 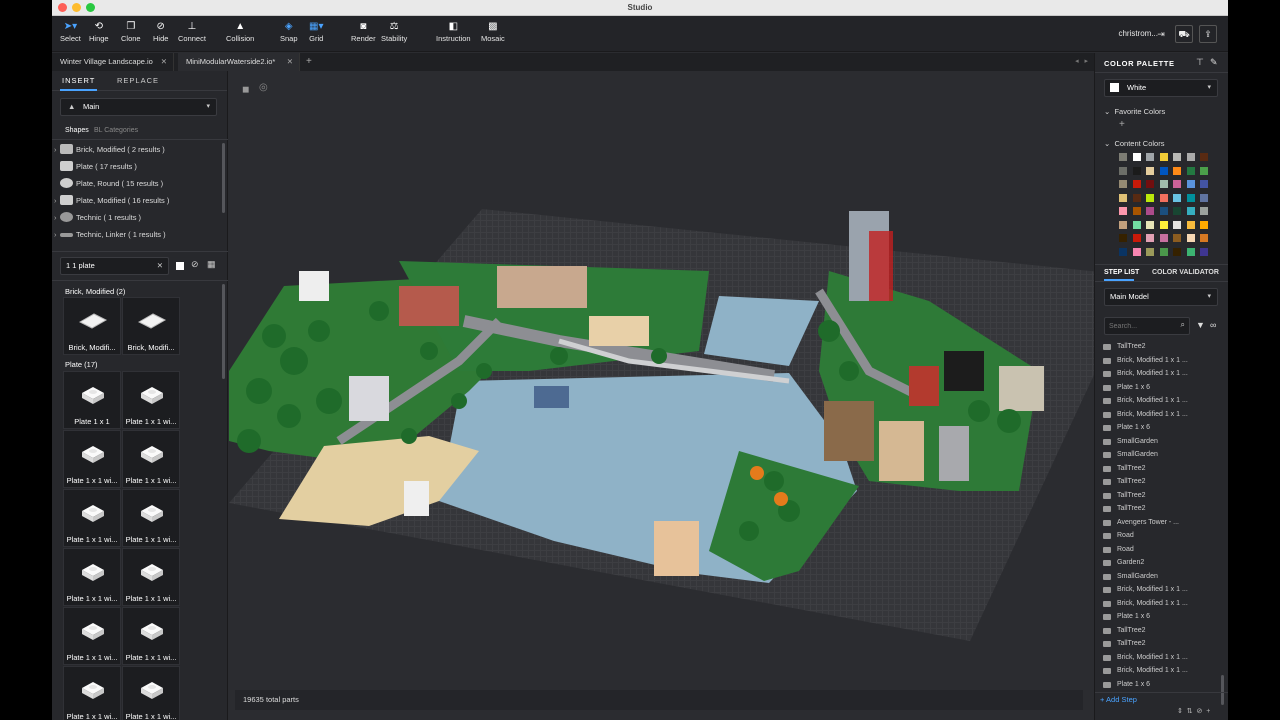 What do you see at coordinates (136, 149) in the screenshot?
I see `category-item: › Brick, Modified ( 2 results )` at bounding box center [136, 149].